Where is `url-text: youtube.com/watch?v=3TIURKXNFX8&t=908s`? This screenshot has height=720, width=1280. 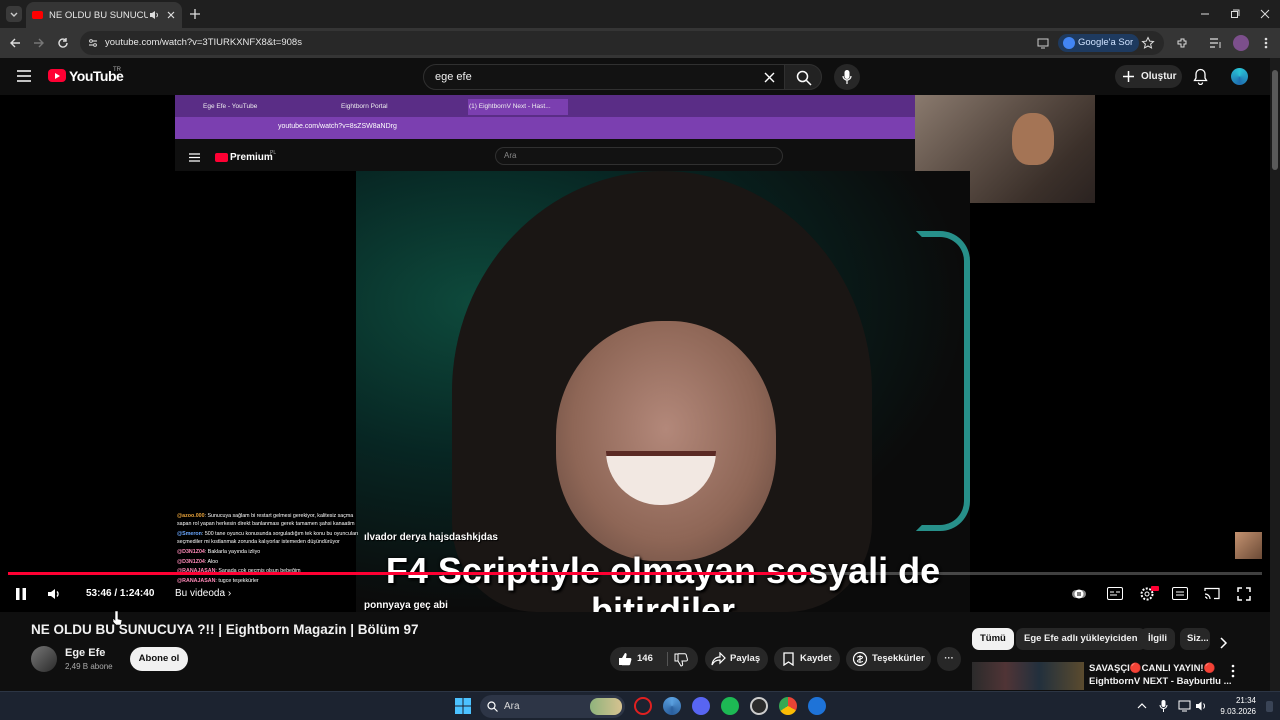
url-text: youtube.com/watch?v=3TIURKXNFX8&t=908s is located at coordinates (203, 42).